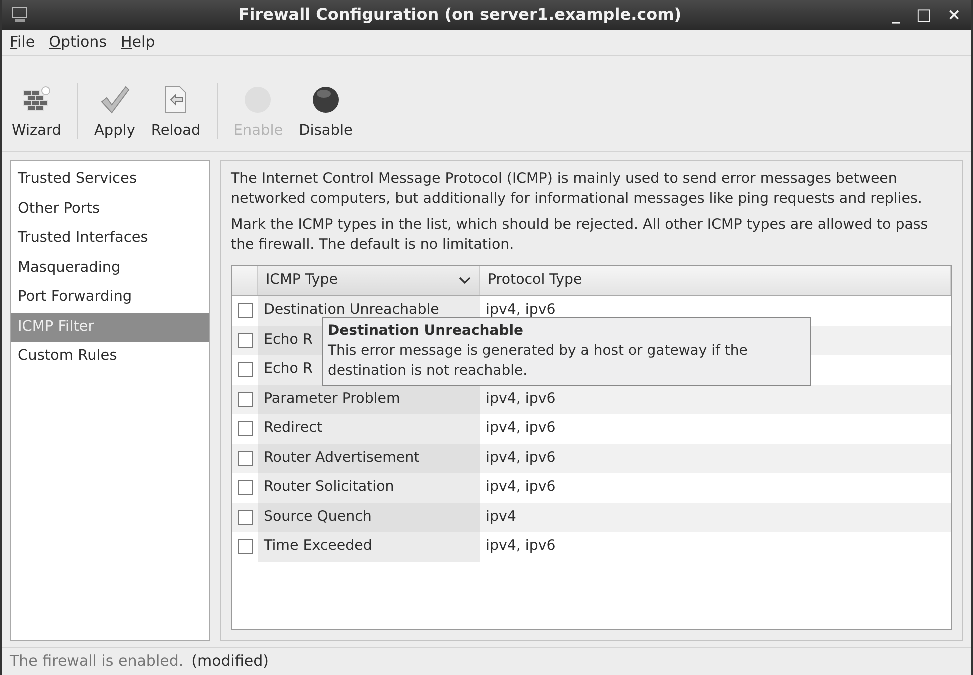  What do you see at coordinates (577, 189) in the screenshot?
I see `description-text: The Internet Control Message Protocol (ICMP) is mainly used to send error messages between networked computers, but additionally for informational messages like ping requests and replies.` at bounding box center [577, 189].